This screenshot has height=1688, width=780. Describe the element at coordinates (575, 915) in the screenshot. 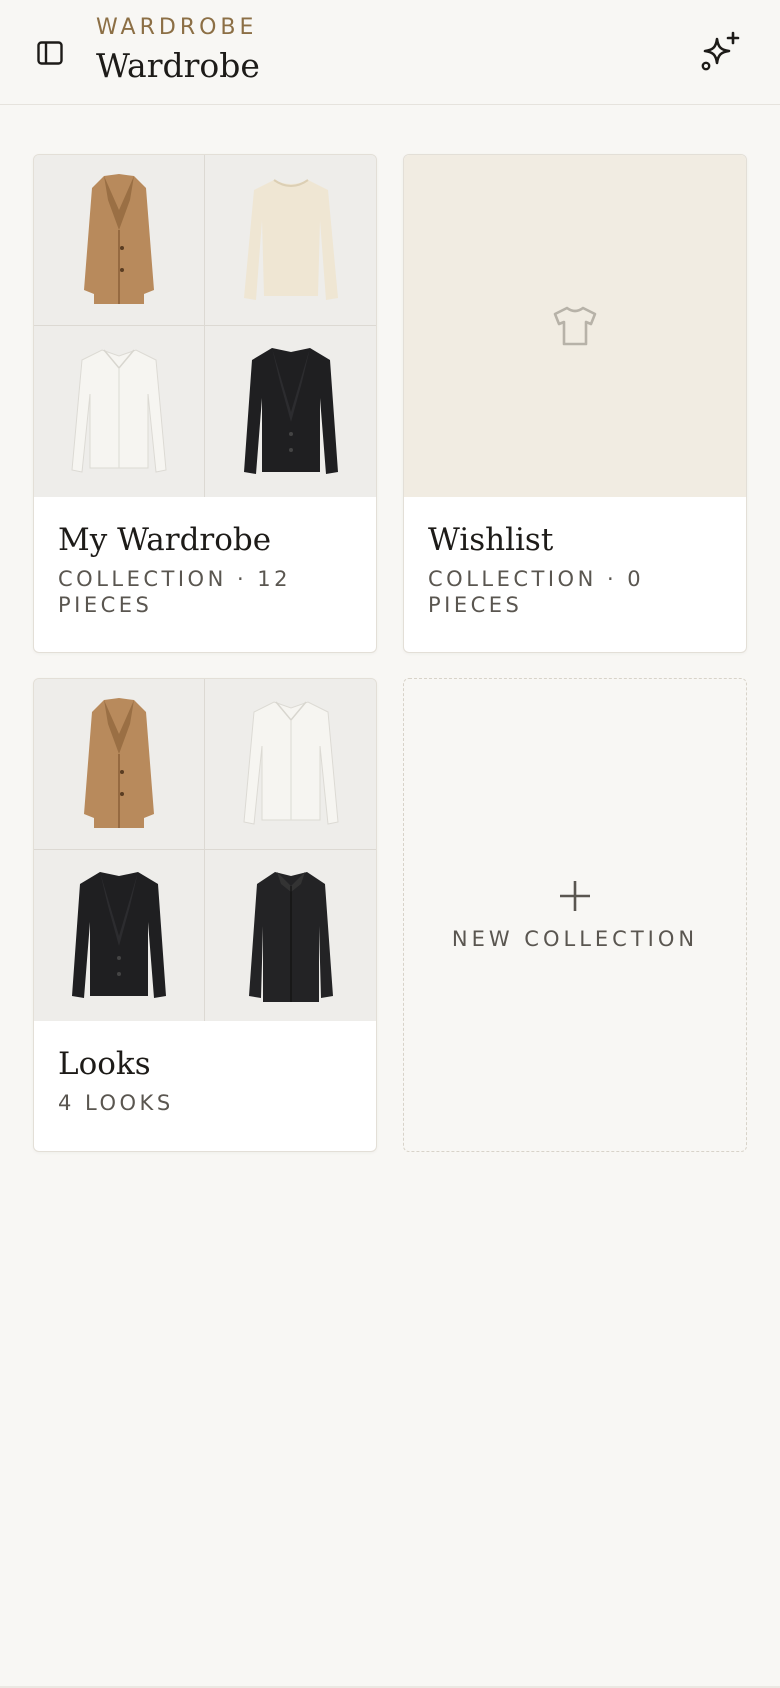

I see `new-collection-button: NEW COLLECTION` at that location.